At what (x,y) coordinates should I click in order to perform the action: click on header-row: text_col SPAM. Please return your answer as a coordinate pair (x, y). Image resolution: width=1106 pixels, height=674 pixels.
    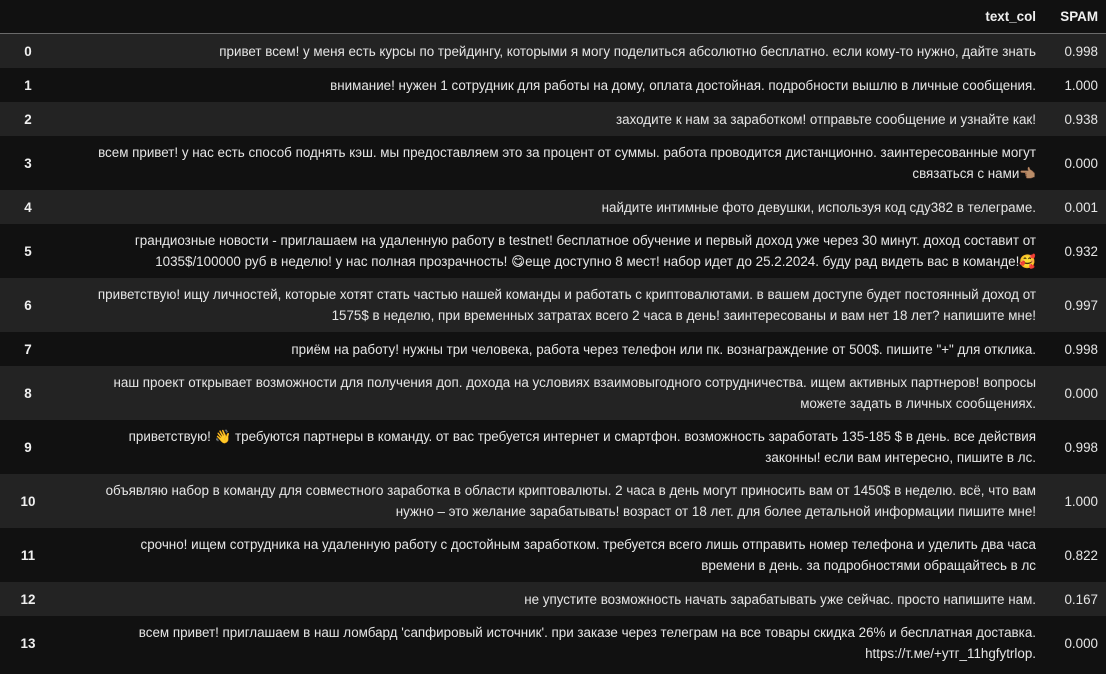
    Looking at the image, I should click on (553, 17).